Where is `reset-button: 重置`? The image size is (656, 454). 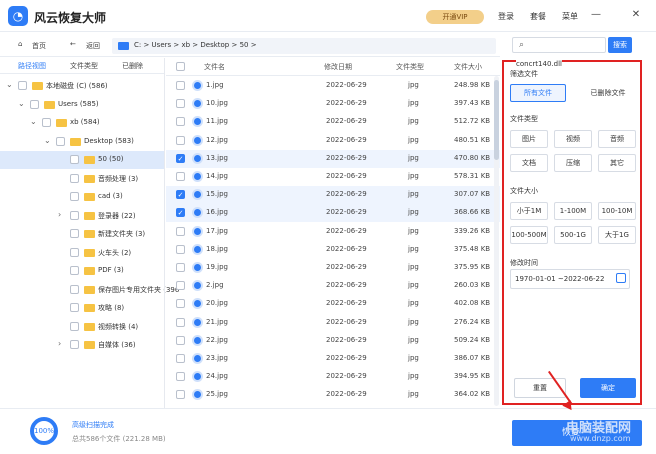
reset-button: 重置 is located at coordinates (540, 388).